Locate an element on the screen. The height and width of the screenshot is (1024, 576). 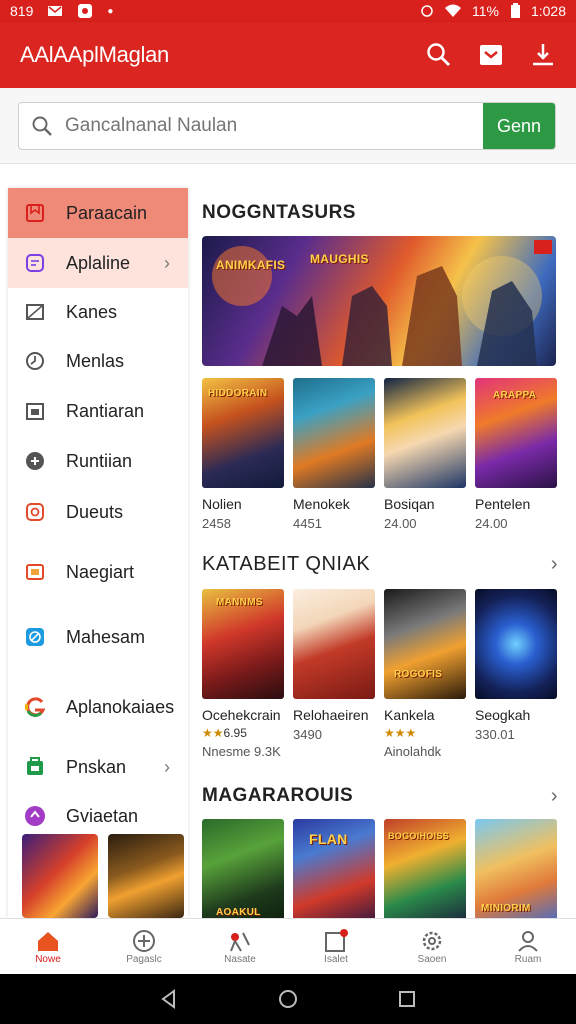
sidebar-item-rantiaran: Rantiaran is located at coordinates (98, 411).